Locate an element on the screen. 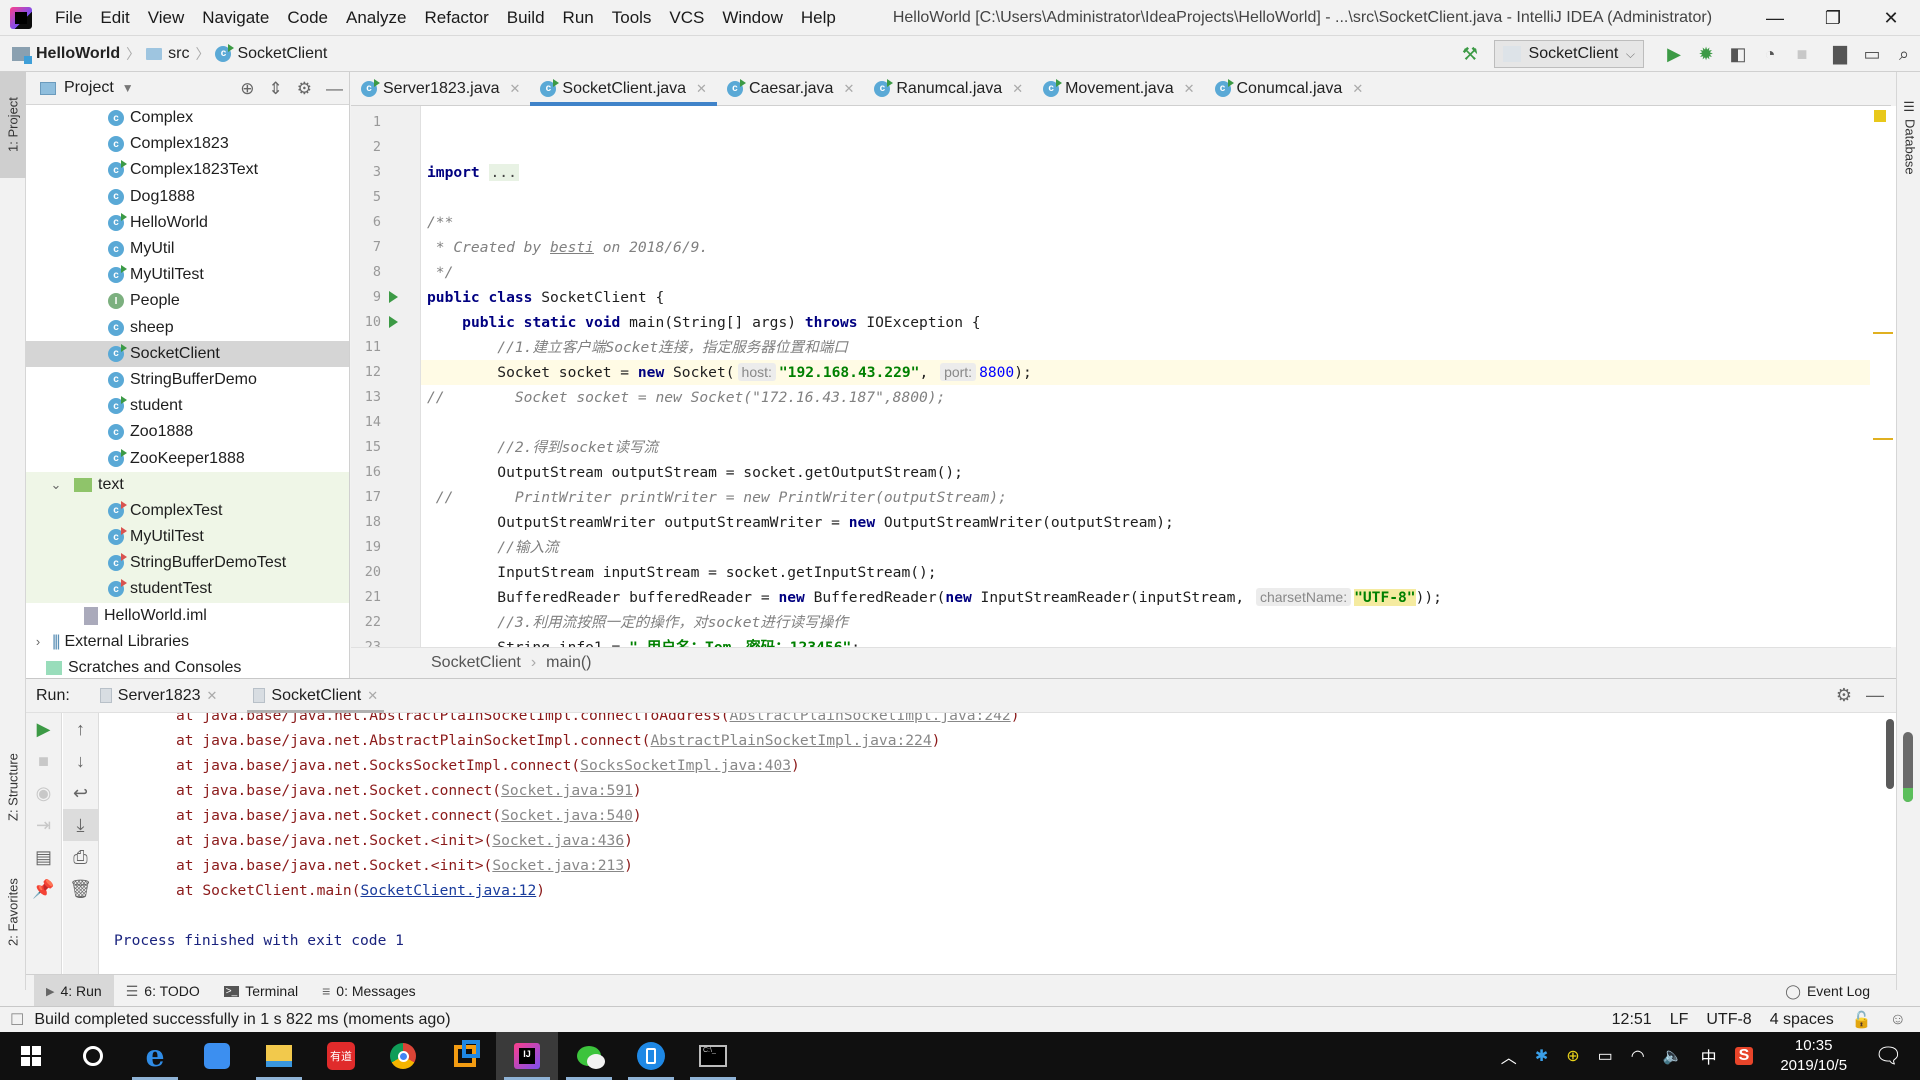 This screenshot has width=1920, height=1080. line-number: 15 is located at coordinates (366, 447).